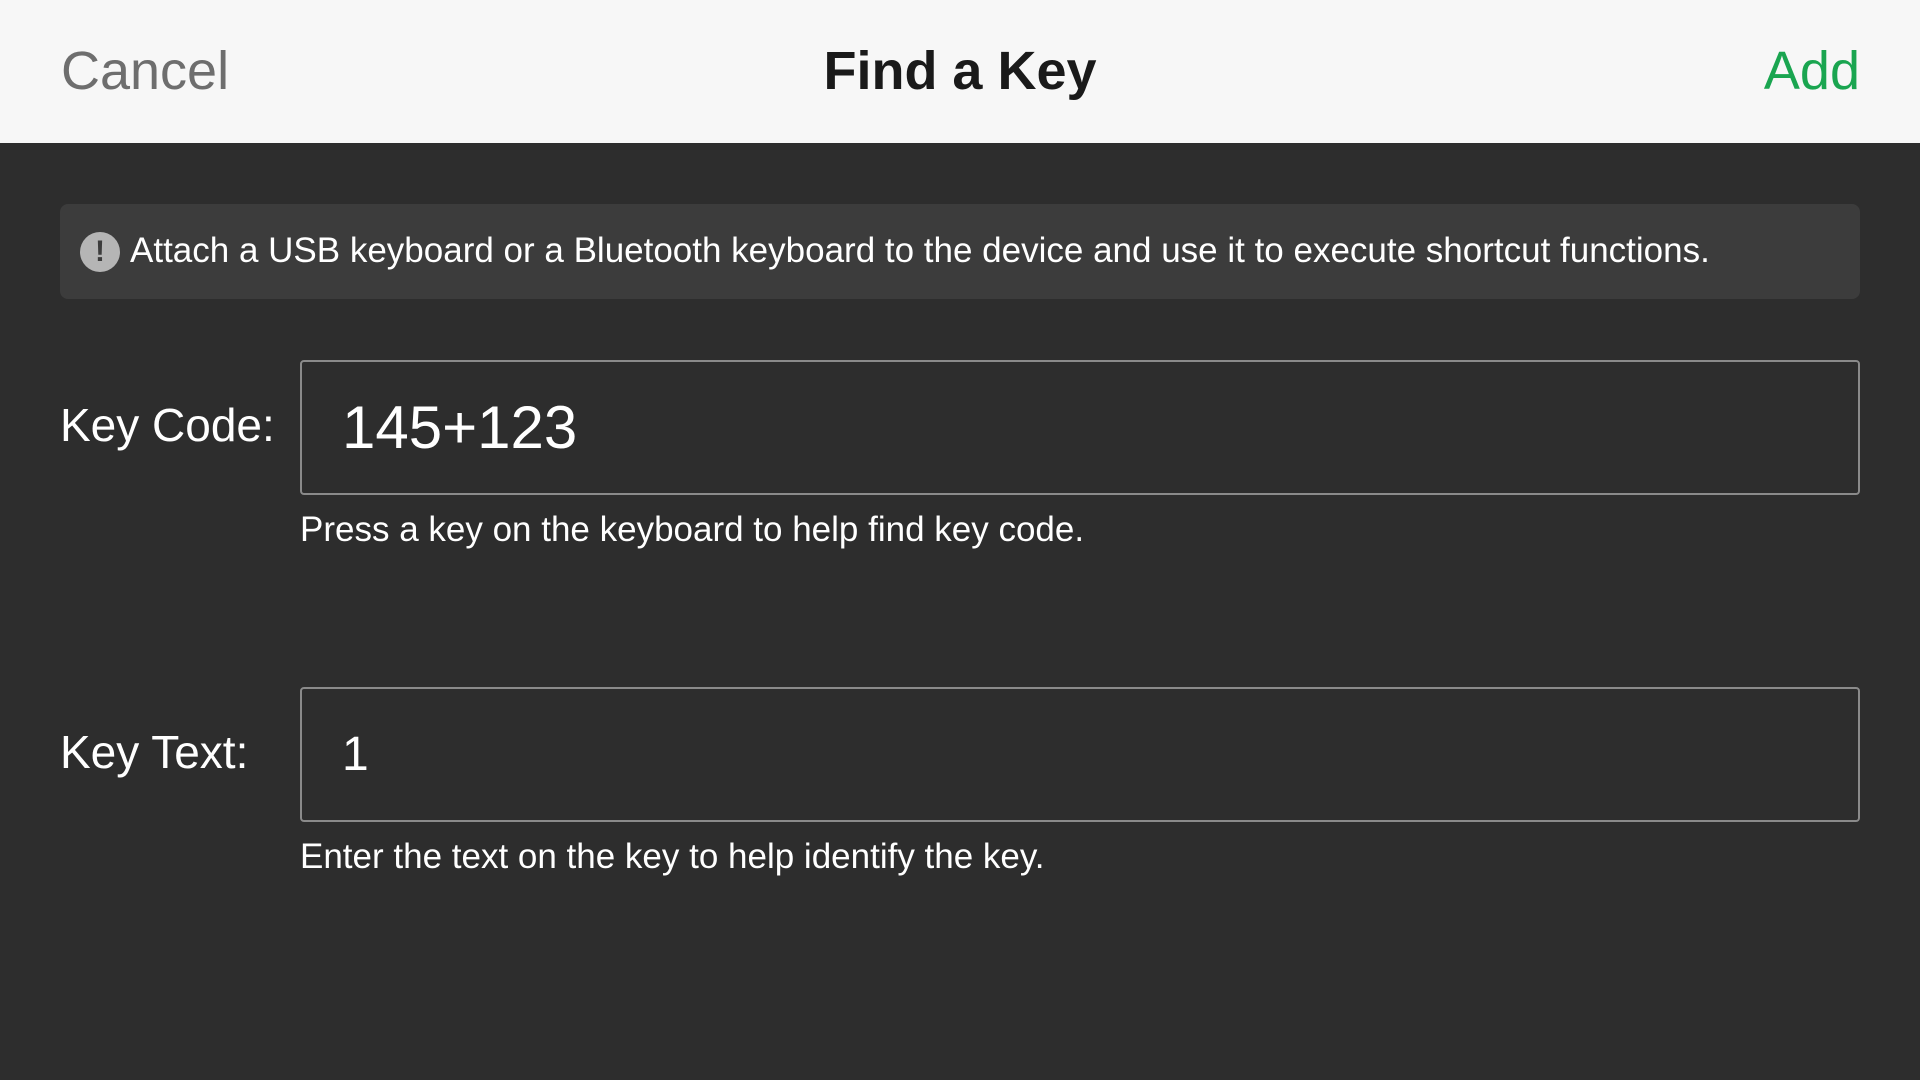 This screenshot has width=1920, height=1080. What do you see at coordinates (1812, 71) in the screenshot?
I see `add-button: Add` at bounding box center [1812, 71].